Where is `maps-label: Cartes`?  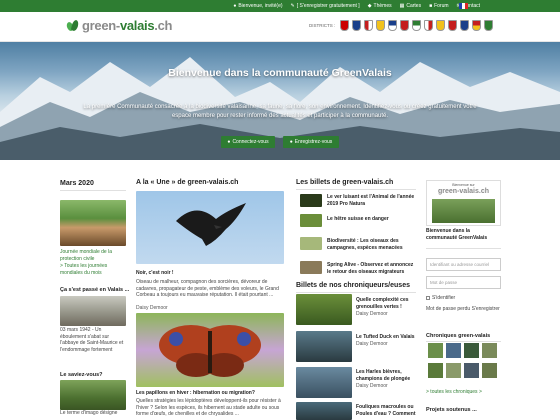
maps-label: Cartes is located at coordinates (414, 6).